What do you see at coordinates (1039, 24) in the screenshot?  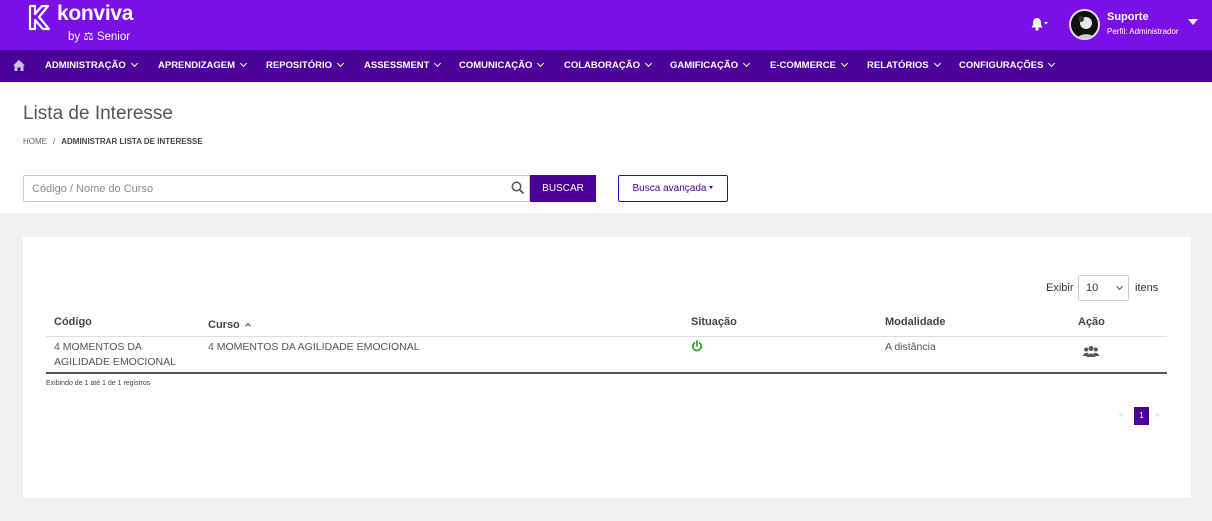 I see `notification-bell-icon` at bounding box center [1039, 24].